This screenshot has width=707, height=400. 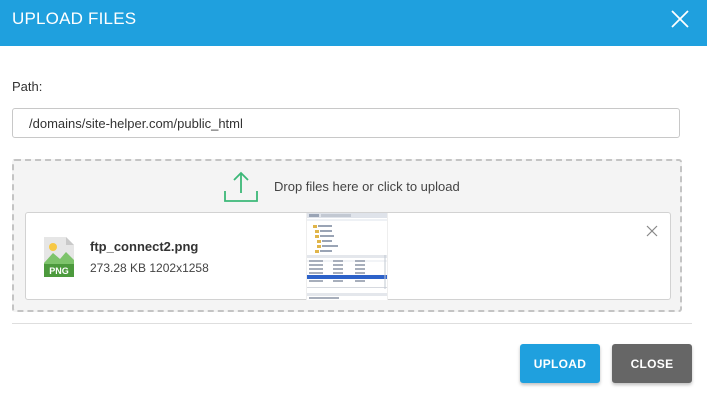 What do you see at coordinates (149, 268) in the screenshot?
I see `file-meta: 273.28 KB 1202x1258` at bounding box center [149, 268].